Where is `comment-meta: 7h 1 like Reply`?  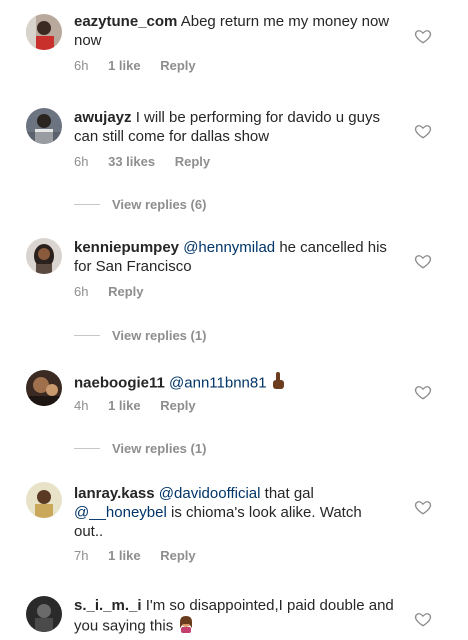 comment-meta: 7h 1 like Reply is located at coordinates (143, 555).